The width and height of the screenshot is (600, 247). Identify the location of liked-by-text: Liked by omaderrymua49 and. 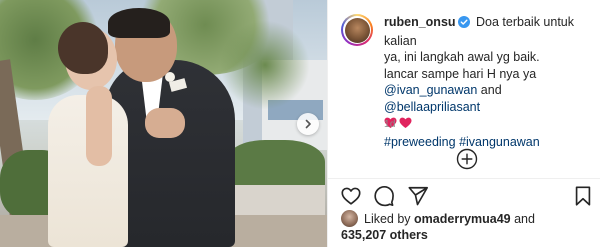
(481, 219).